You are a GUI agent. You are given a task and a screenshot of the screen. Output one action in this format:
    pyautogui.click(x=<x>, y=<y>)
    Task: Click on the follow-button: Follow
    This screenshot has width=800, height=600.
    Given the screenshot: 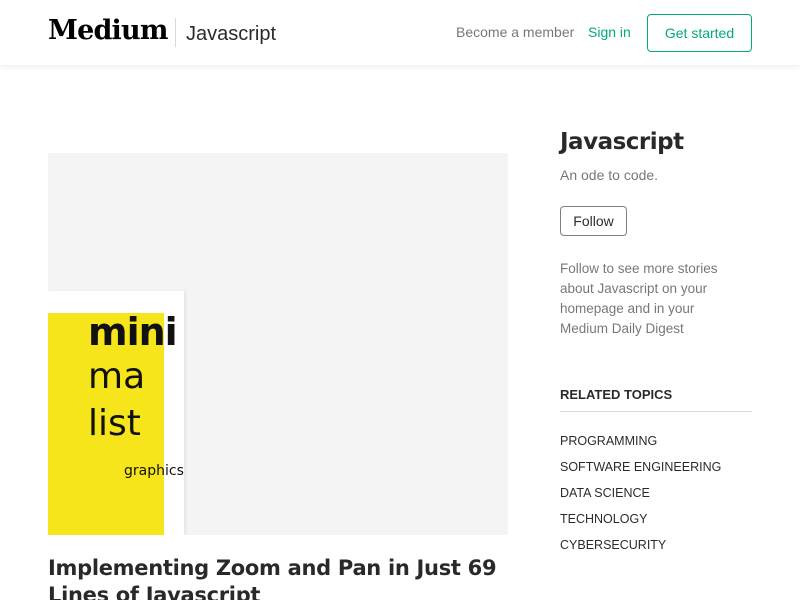 What is the action you would take?
    pyautogui.click(x=593, y=221)
    